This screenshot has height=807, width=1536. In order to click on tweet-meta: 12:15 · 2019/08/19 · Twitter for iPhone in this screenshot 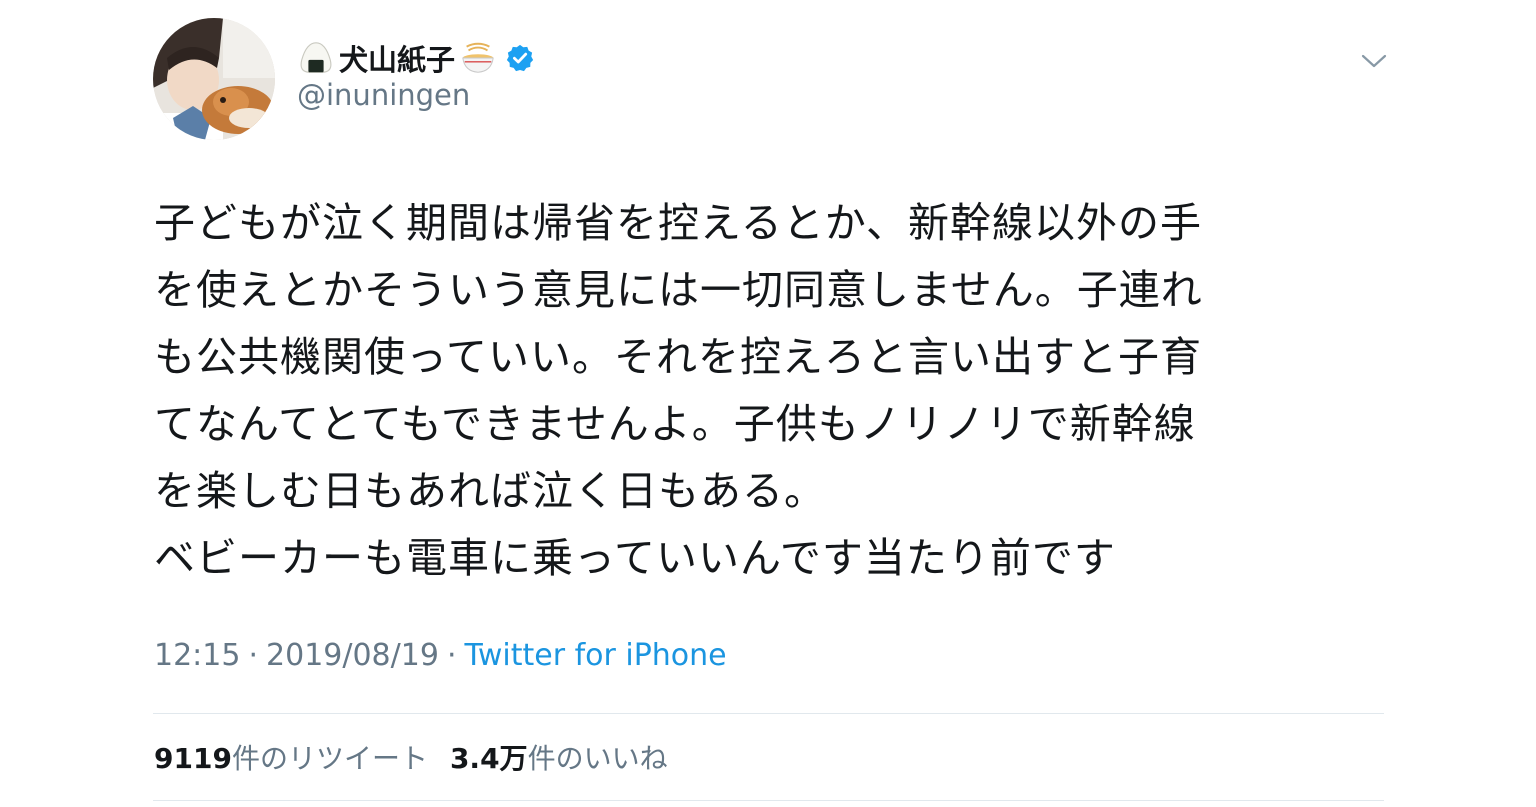, I will do `click(440, 655)`.